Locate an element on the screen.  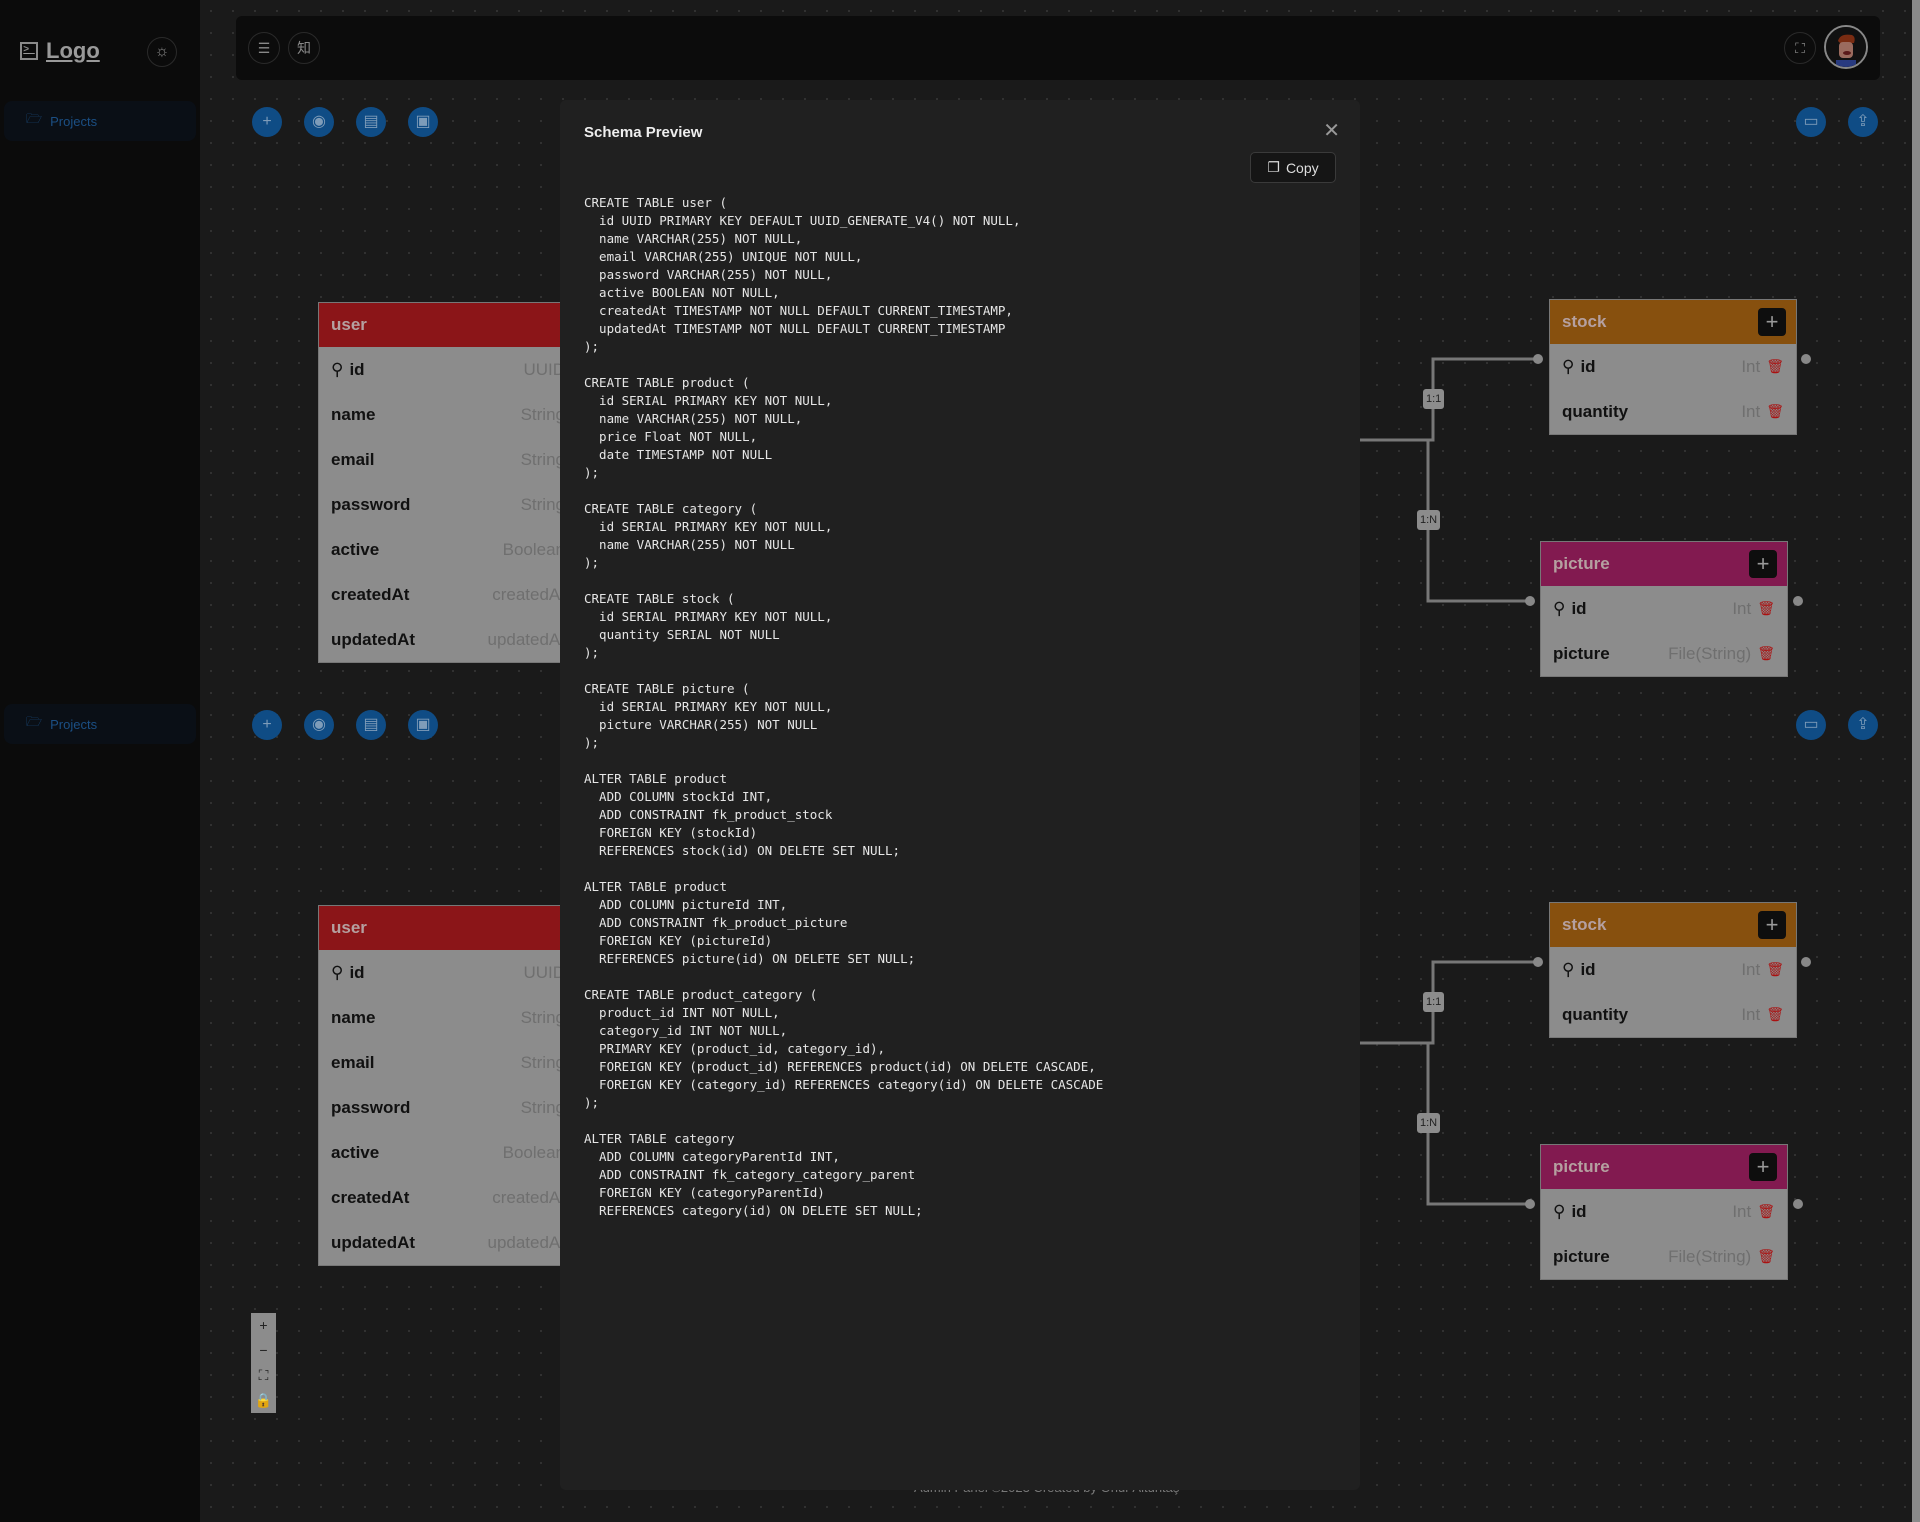
relation-line-picture is located at coordinates (1478, 1124).